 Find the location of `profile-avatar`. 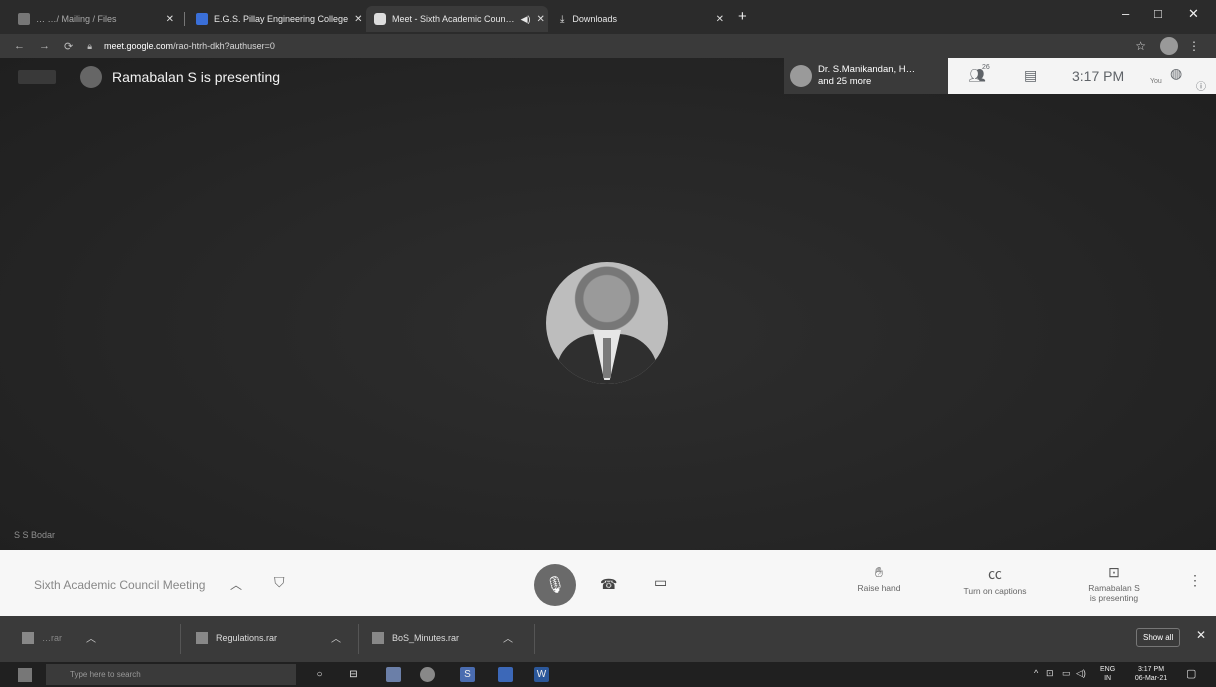

profile-avatar is located at coordinates (1169, 46).